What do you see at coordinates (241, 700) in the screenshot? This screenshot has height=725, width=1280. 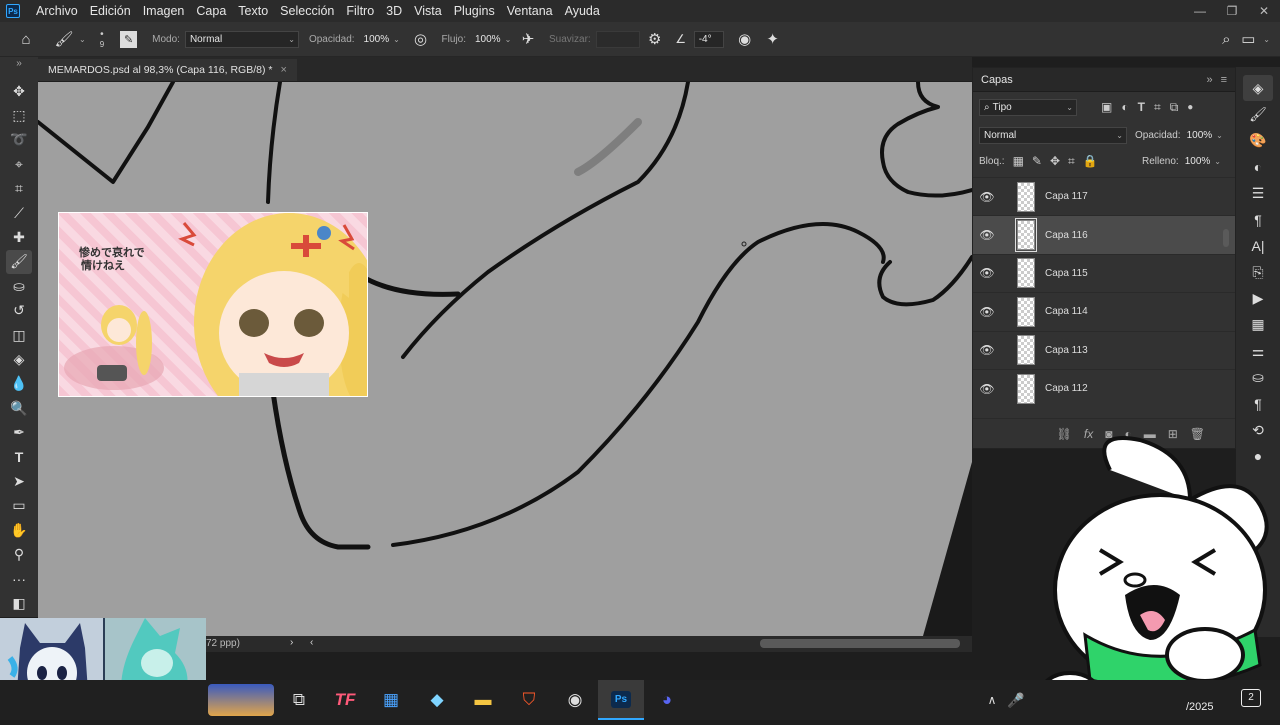 I see `news-widget` at bounding box center [241, 700].